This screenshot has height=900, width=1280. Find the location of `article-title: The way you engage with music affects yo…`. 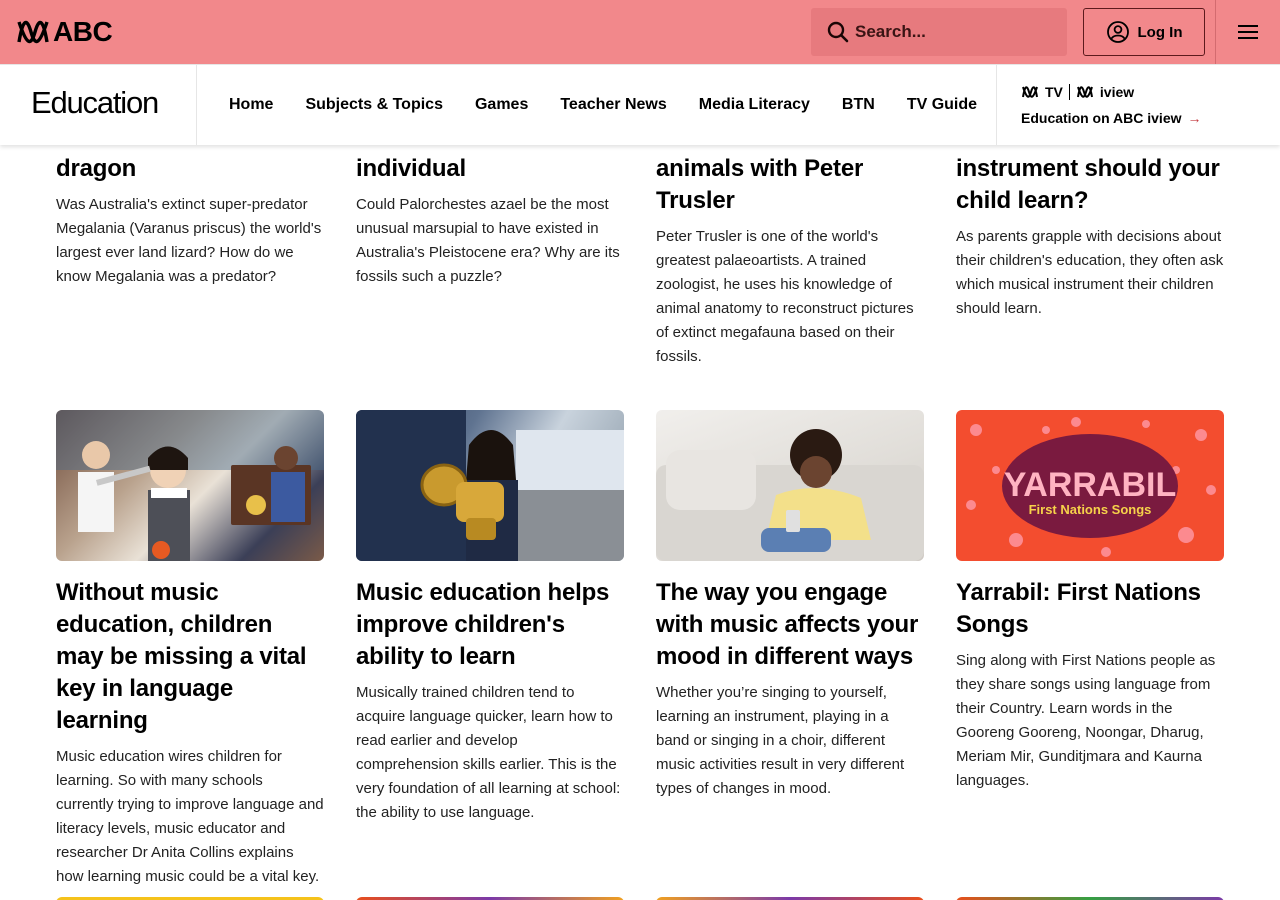

article-title: The way you engage with music affects yo… is located at coordinates (790, 625).